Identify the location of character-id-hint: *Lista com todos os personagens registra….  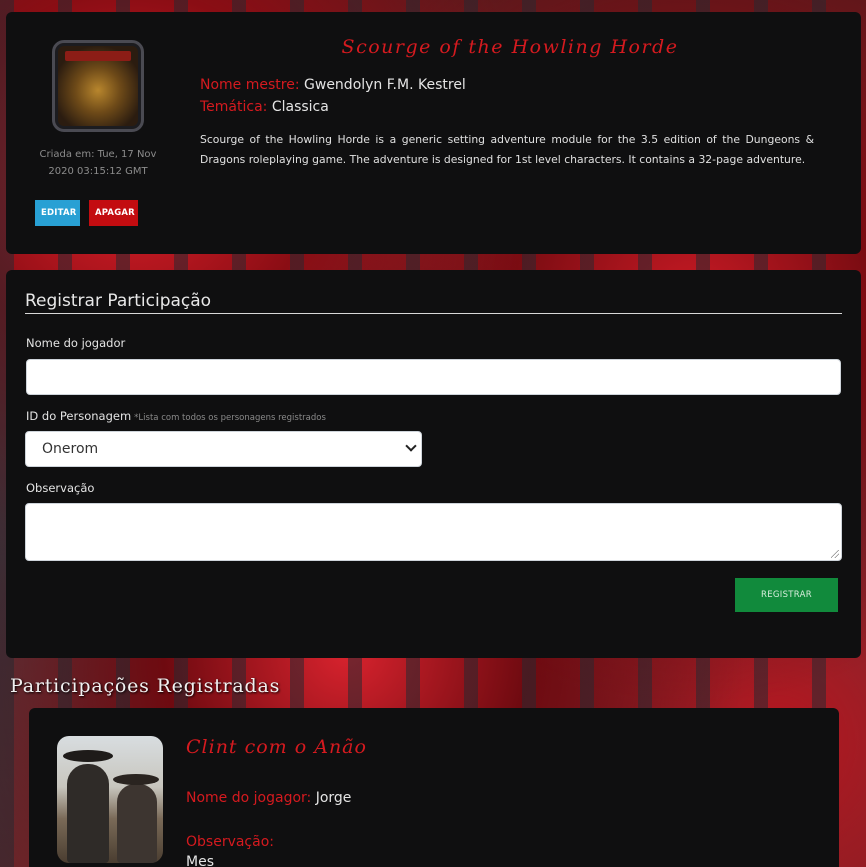
(230, 418).